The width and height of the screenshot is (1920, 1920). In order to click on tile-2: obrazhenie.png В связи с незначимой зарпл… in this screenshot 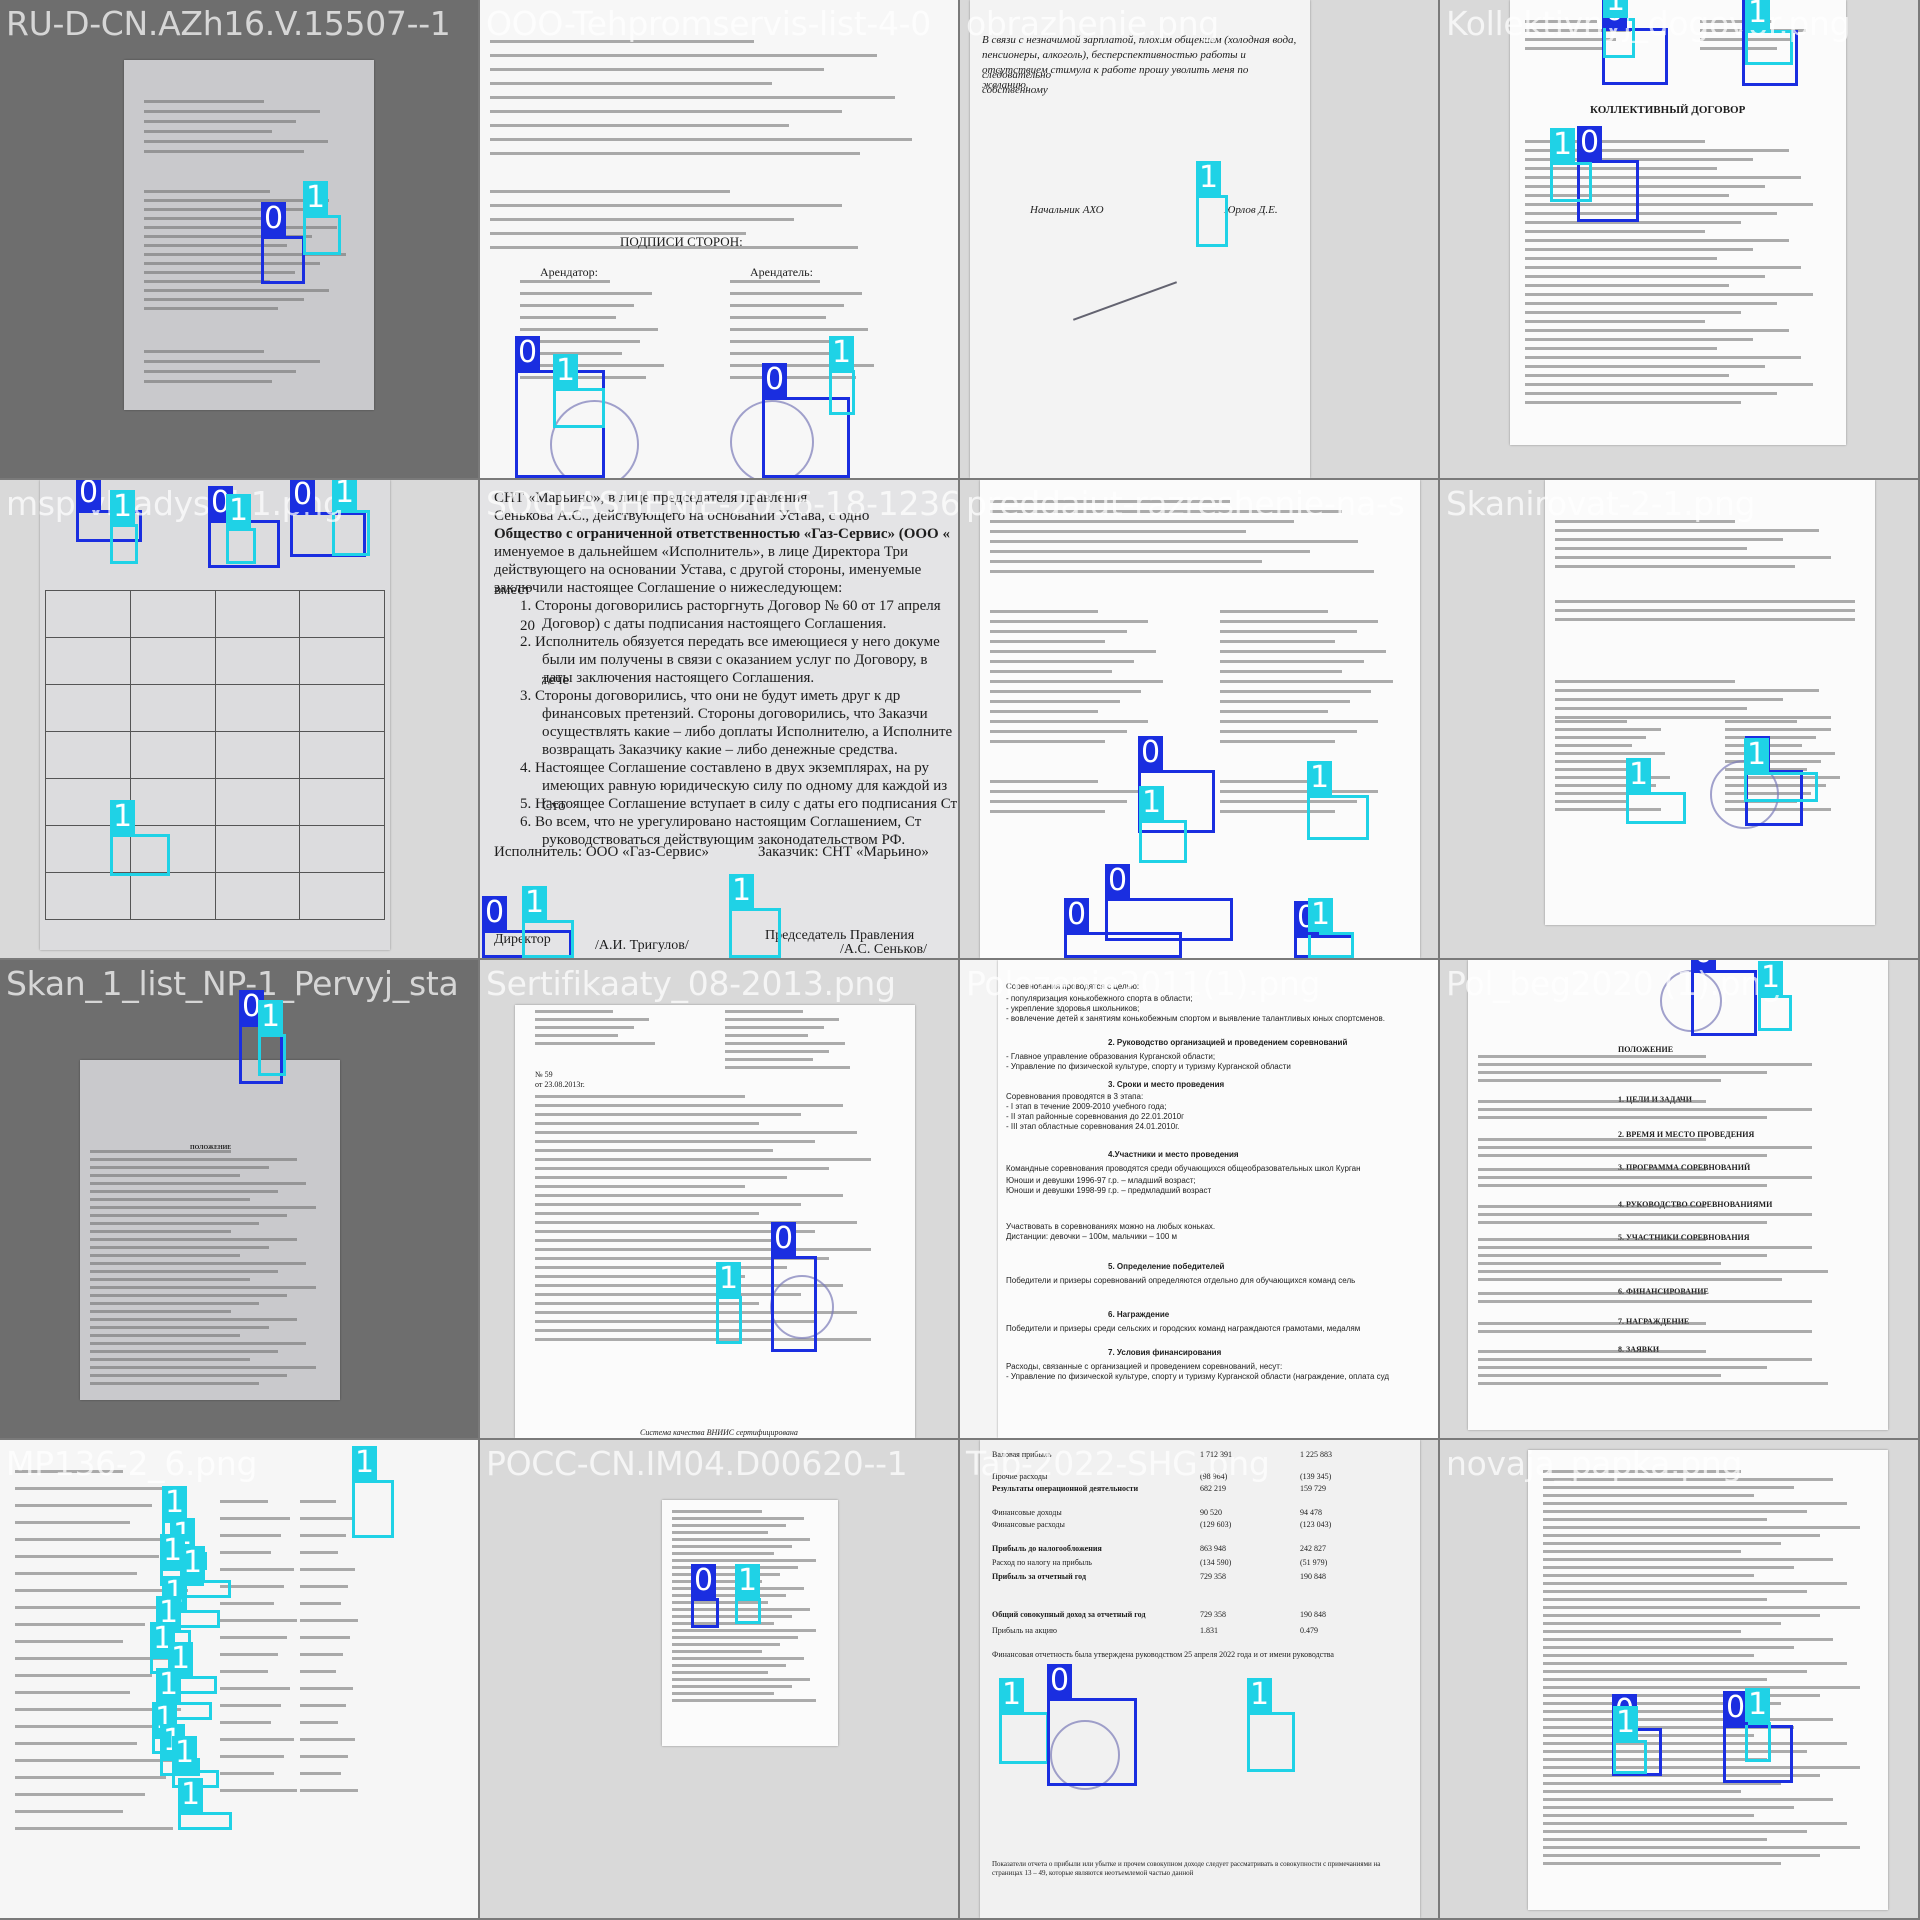, I will do `click(1199, 239)`.